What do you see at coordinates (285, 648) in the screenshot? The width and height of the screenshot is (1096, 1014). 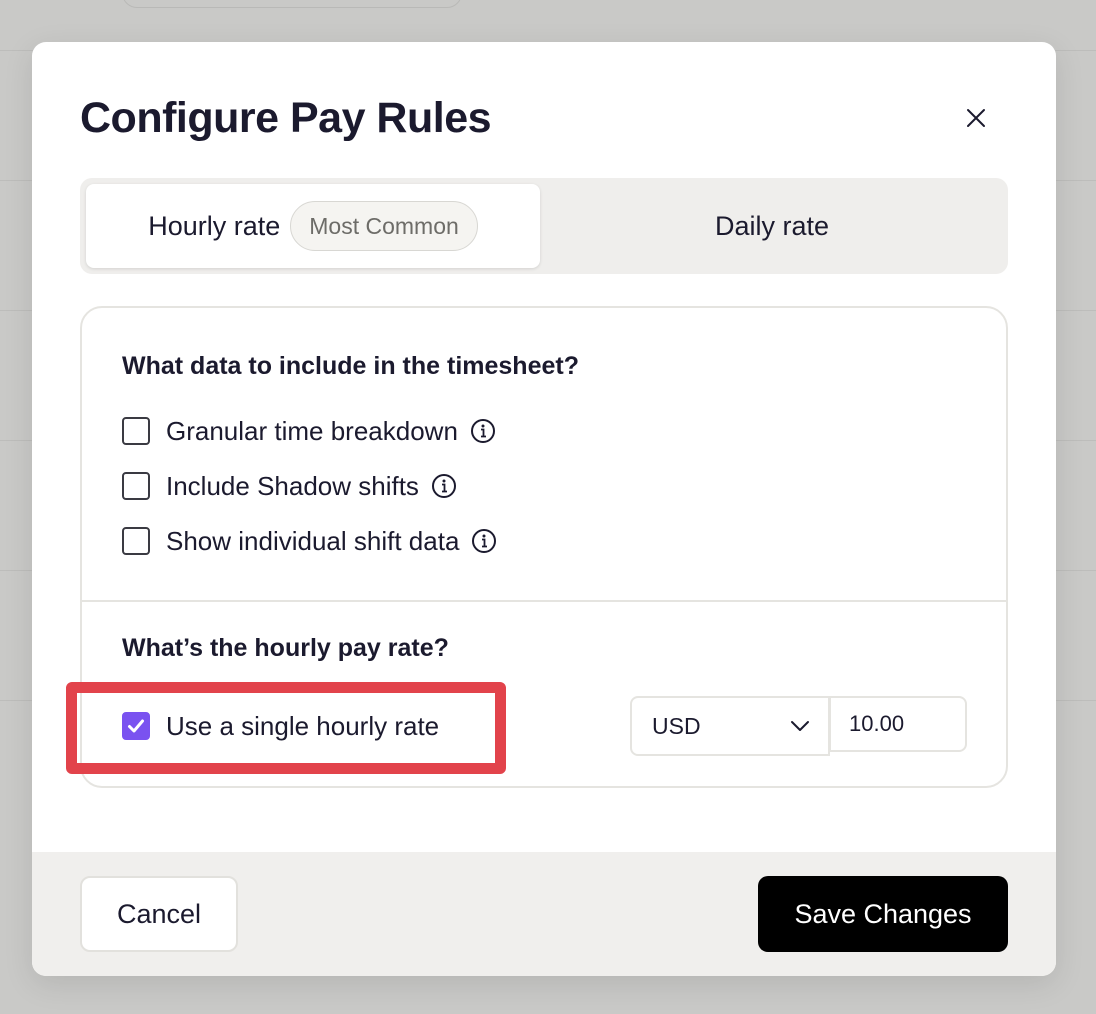 I see `pay-rate-section-title: What’s the hourly pay rate?` at bounding box center [285, 648].